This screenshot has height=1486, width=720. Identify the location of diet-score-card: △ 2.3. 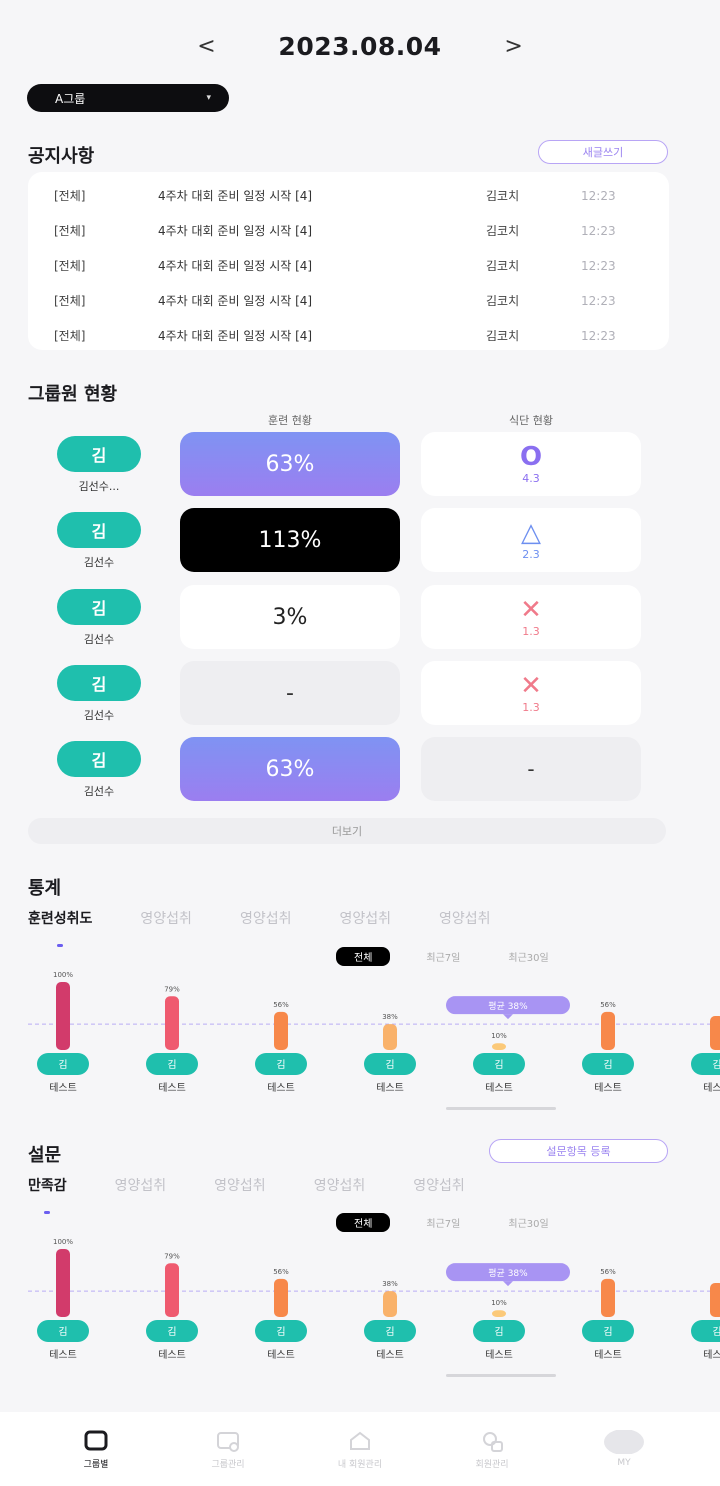
(531, 540).